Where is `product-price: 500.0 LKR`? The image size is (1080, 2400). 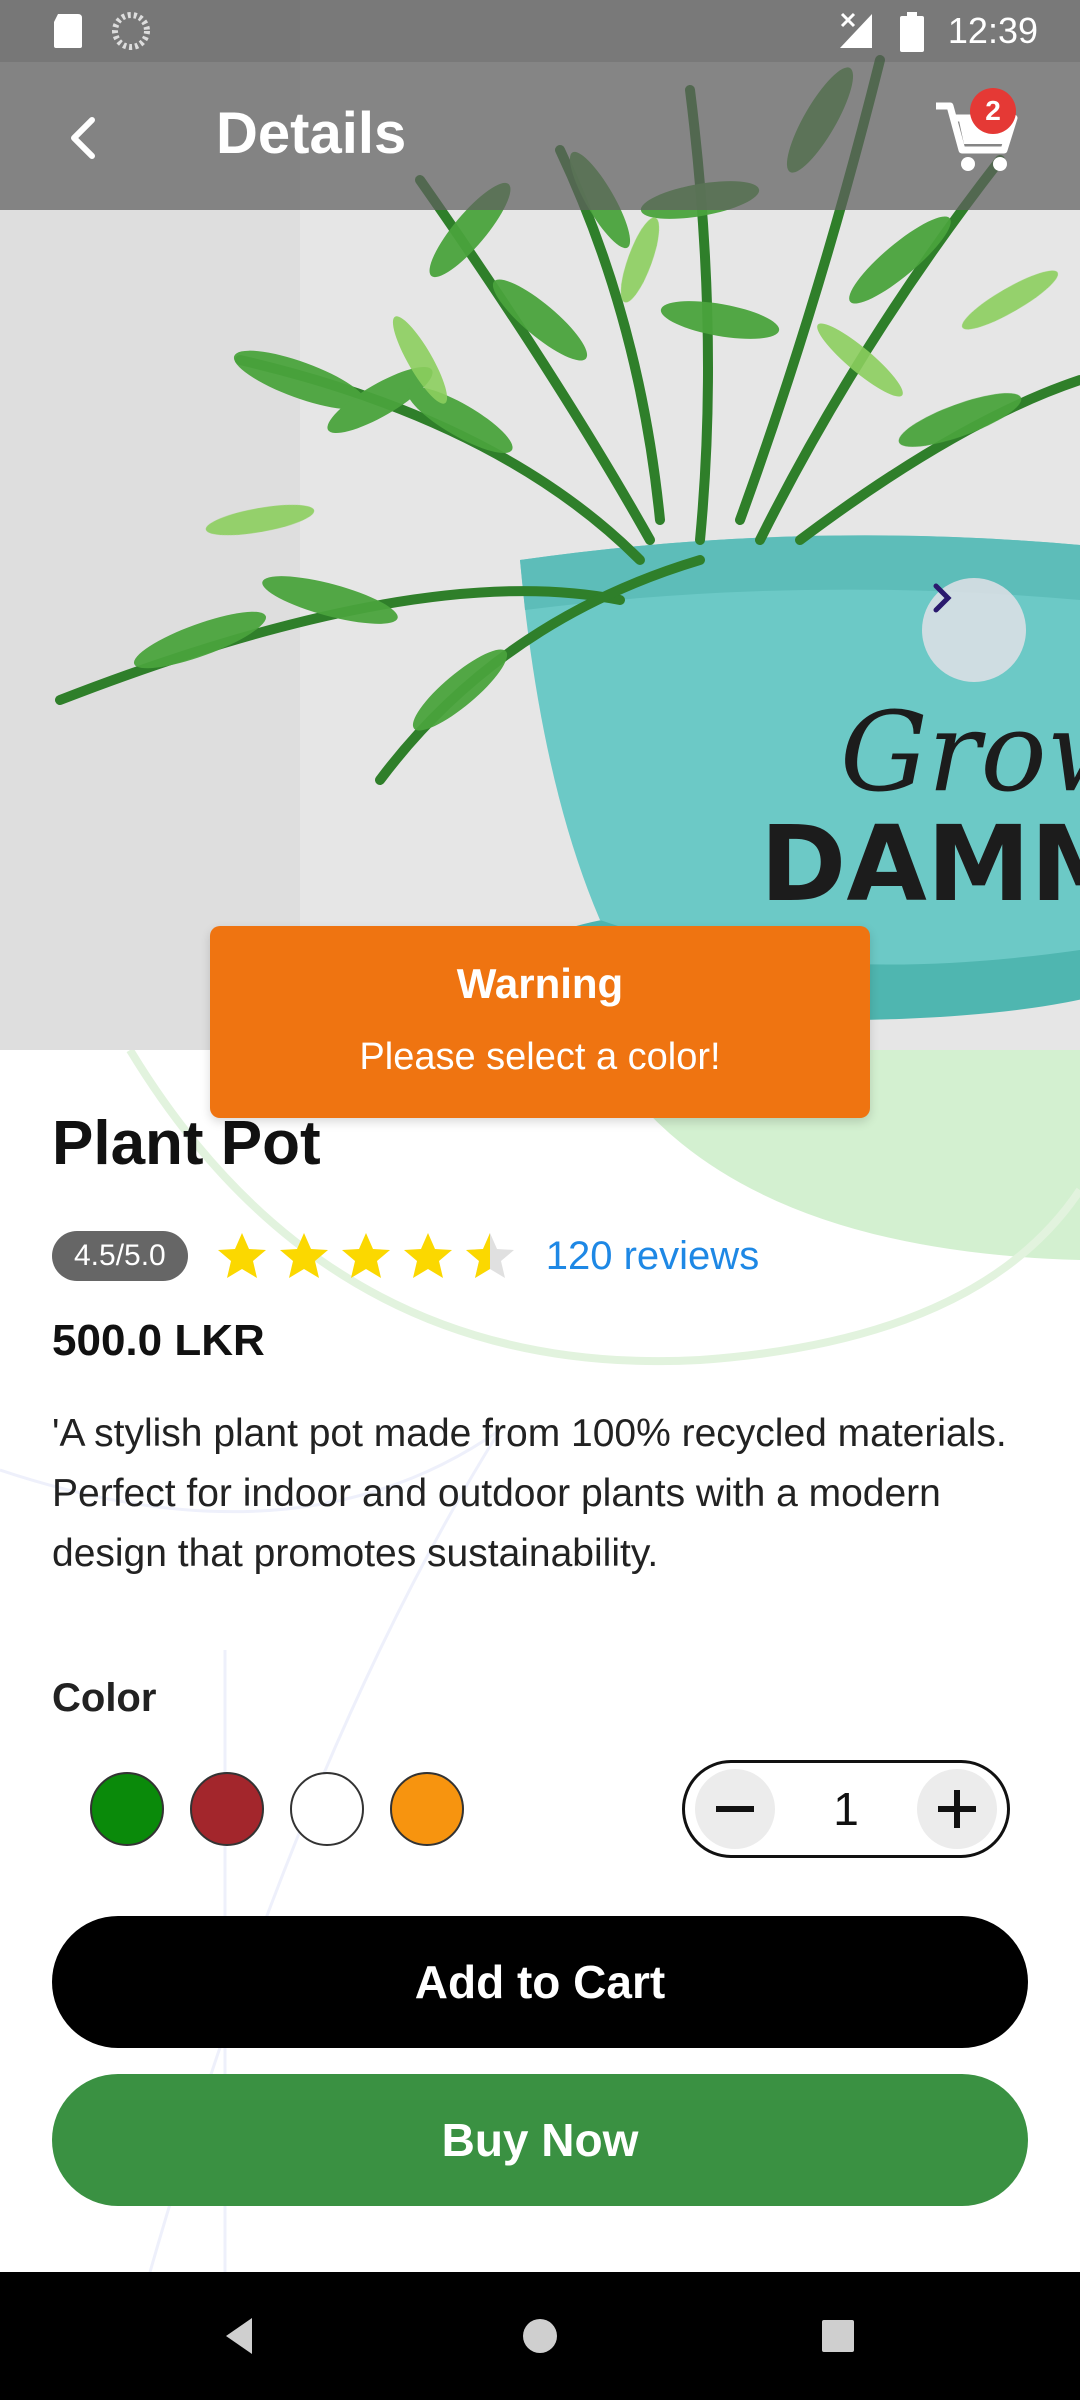 product-price: 500.0 LKR is located at coordinates (158, 1340).